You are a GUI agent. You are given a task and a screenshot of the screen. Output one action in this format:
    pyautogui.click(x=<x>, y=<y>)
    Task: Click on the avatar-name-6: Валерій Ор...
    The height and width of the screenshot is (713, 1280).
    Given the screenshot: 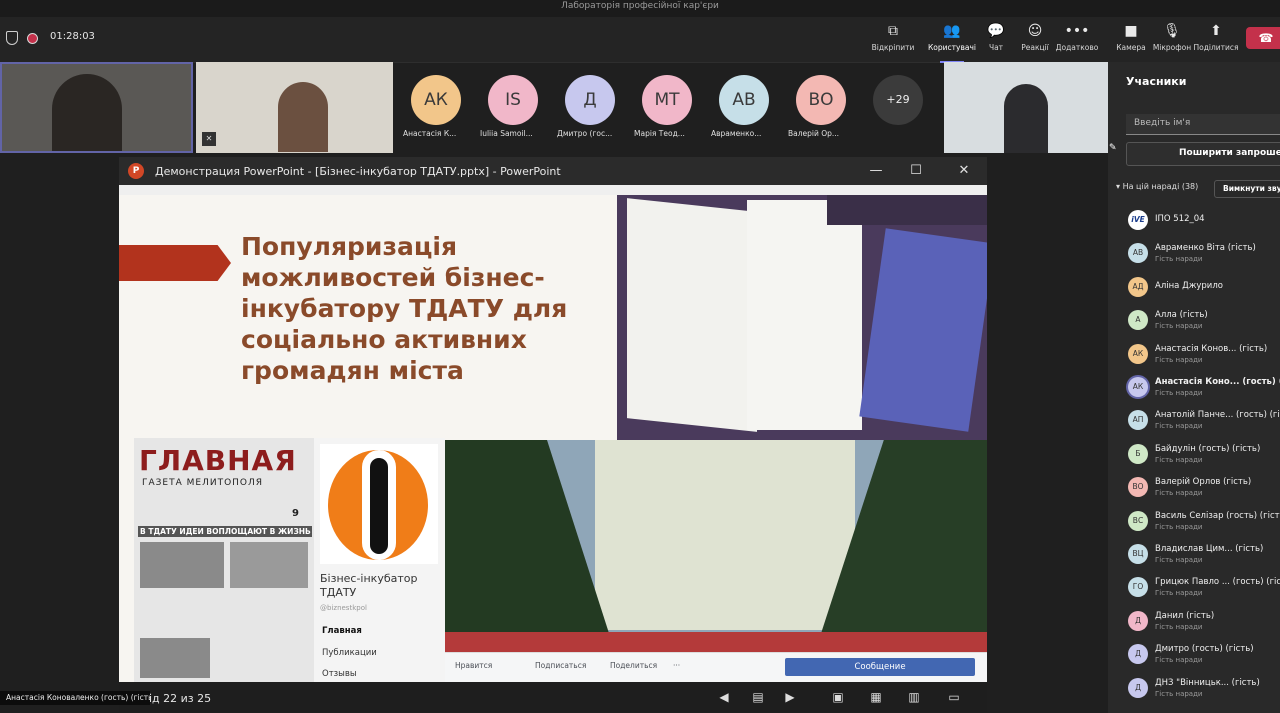 What is the action you would take?
    pyautogui.click(x=814, y=133)
    